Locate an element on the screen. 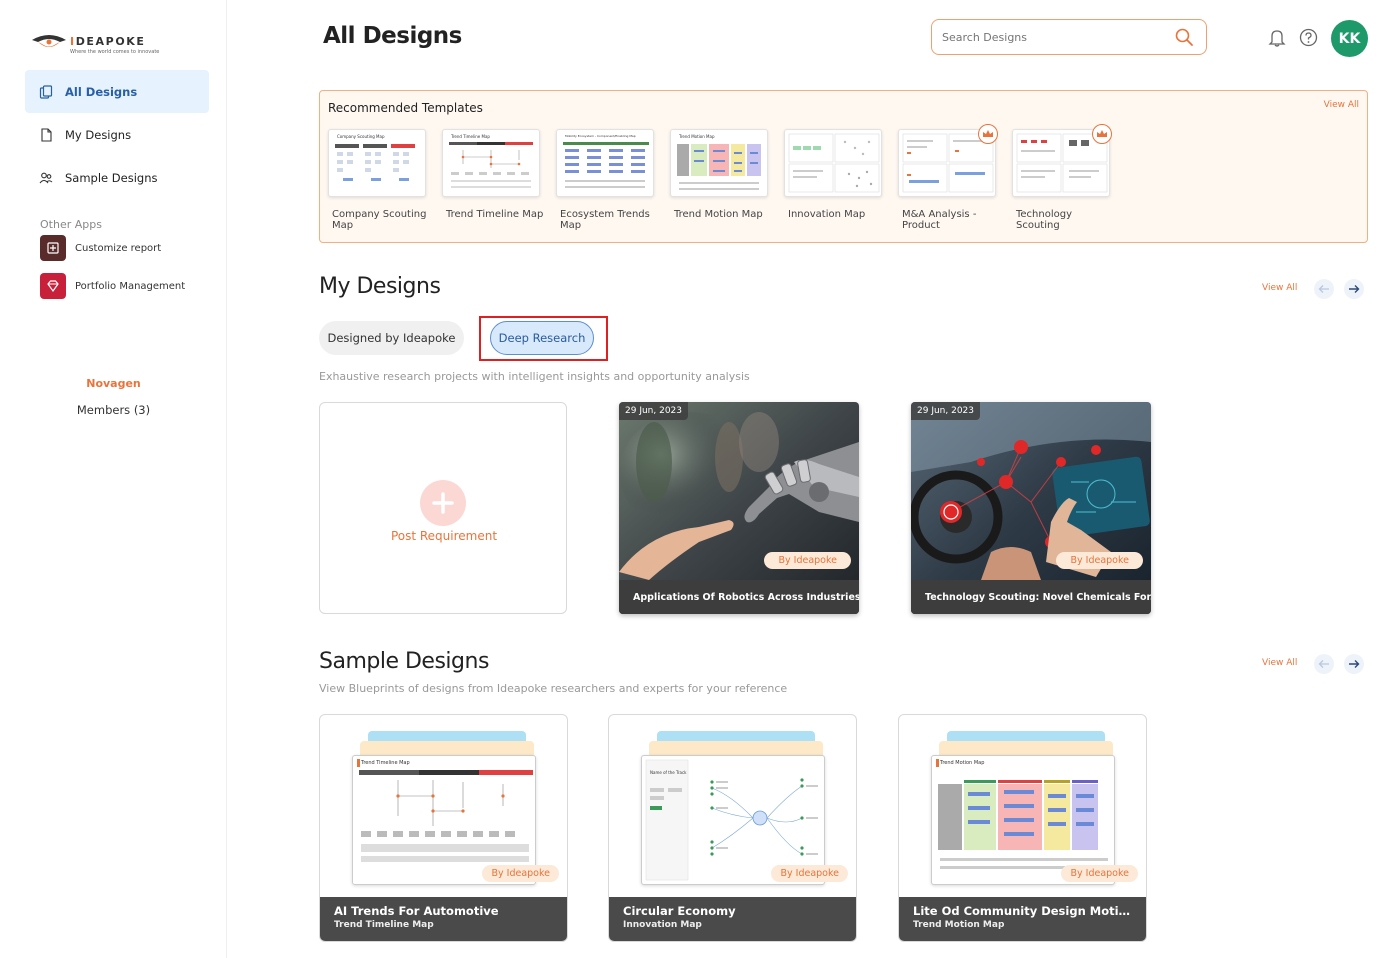 The height and width of the screenshot is (958, 1380). sample-card-title: AI Trends For Automotive is located at coordinates (416, 911).